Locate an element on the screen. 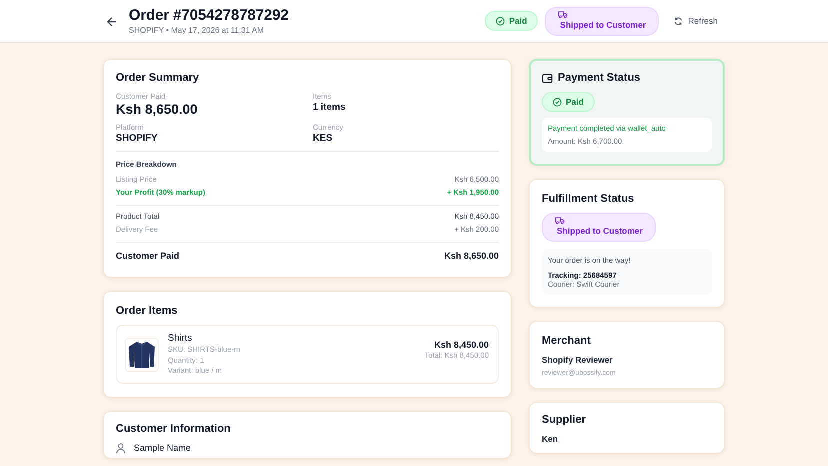 Image resolution: width=828 pixels, height=466 pixels. customer-name: Sample Name is located at coordinates (163, 448).